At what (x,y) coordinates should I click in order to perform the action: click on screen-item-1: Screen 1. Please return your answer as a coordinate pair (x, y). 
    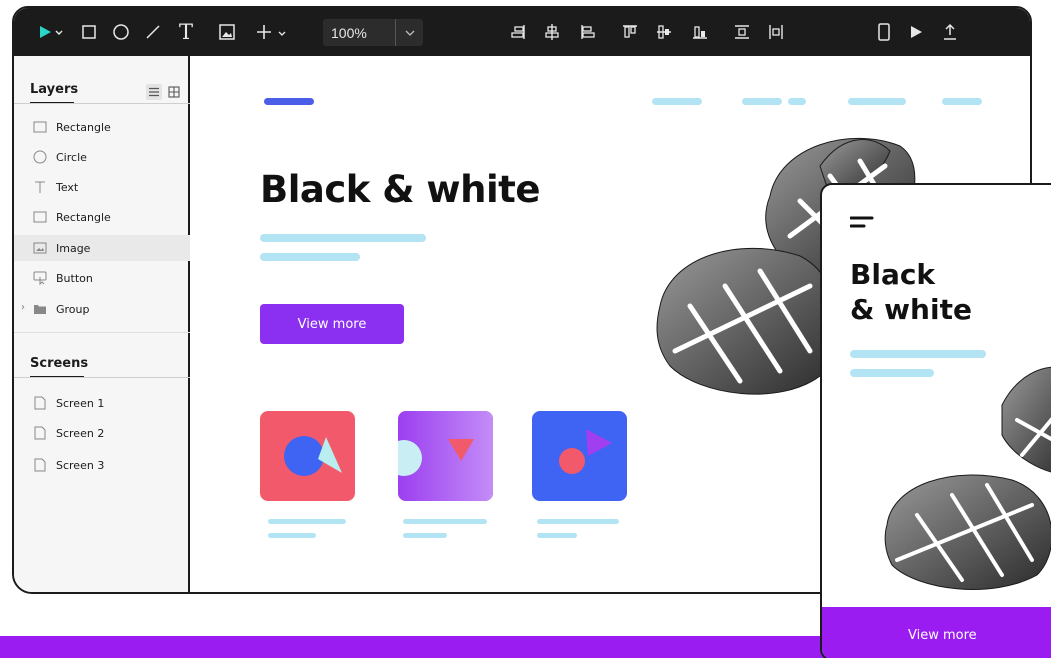
    Looking at the image, I should click on (102, 403).